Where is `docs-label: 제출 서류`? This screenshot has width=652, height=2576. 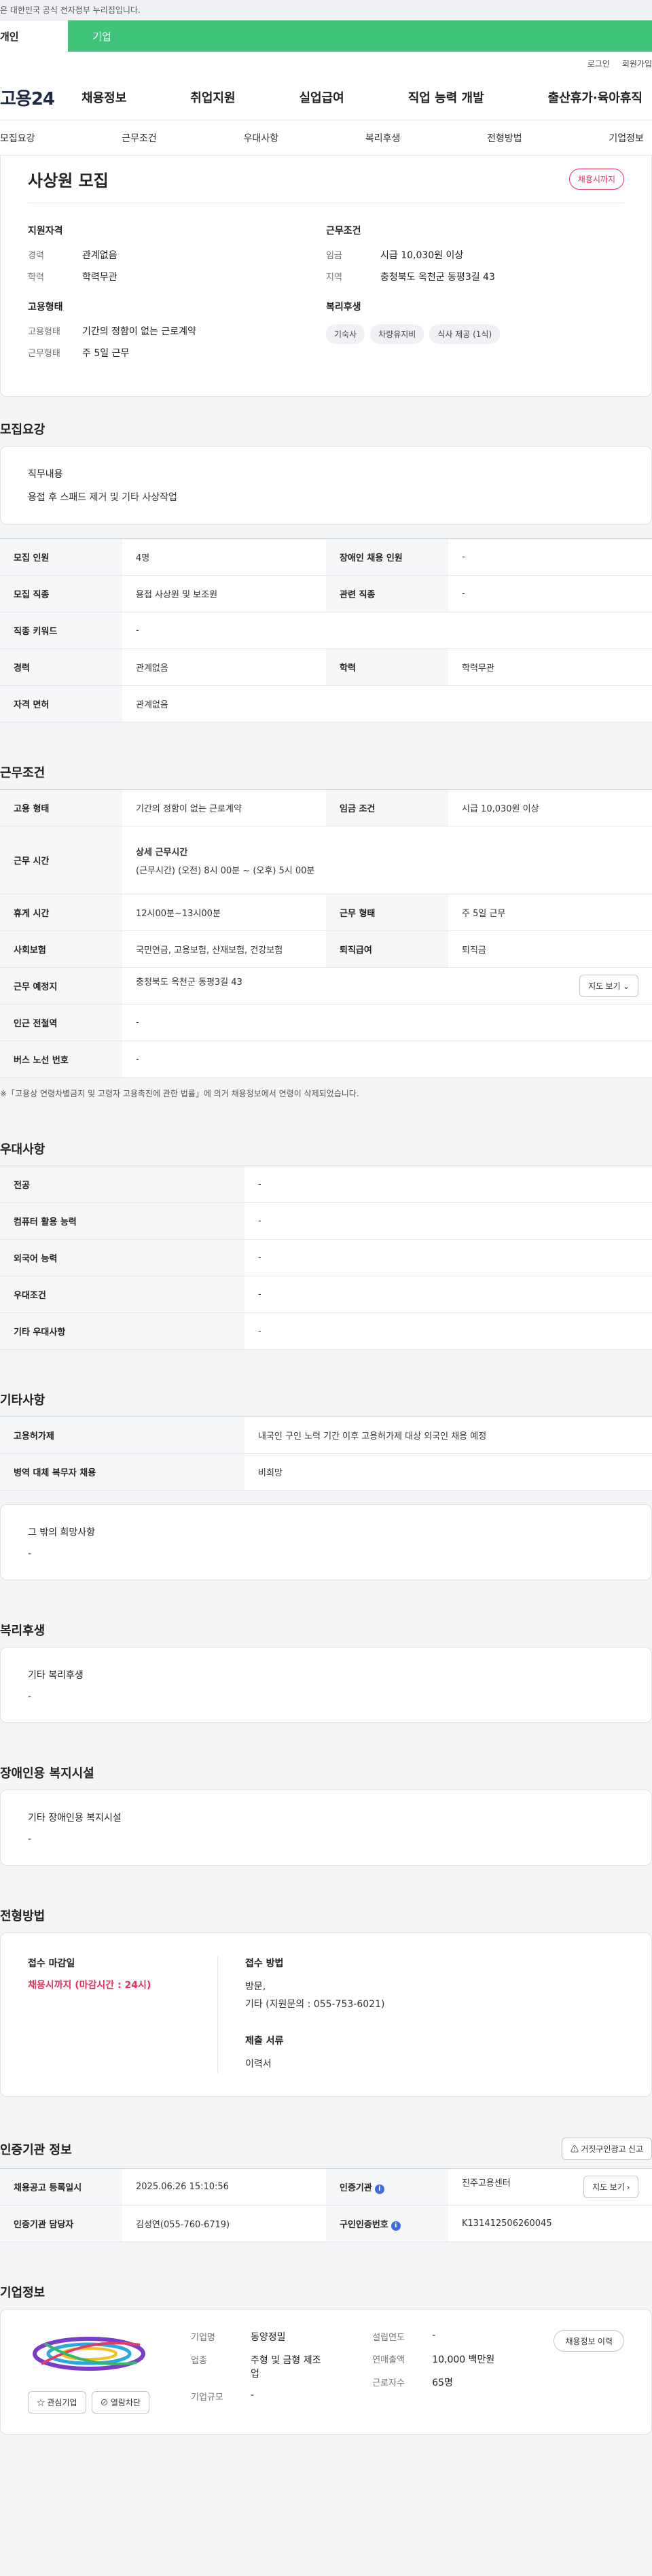 docs-label: 제출 서류 is located at coordinates (264, 2041).